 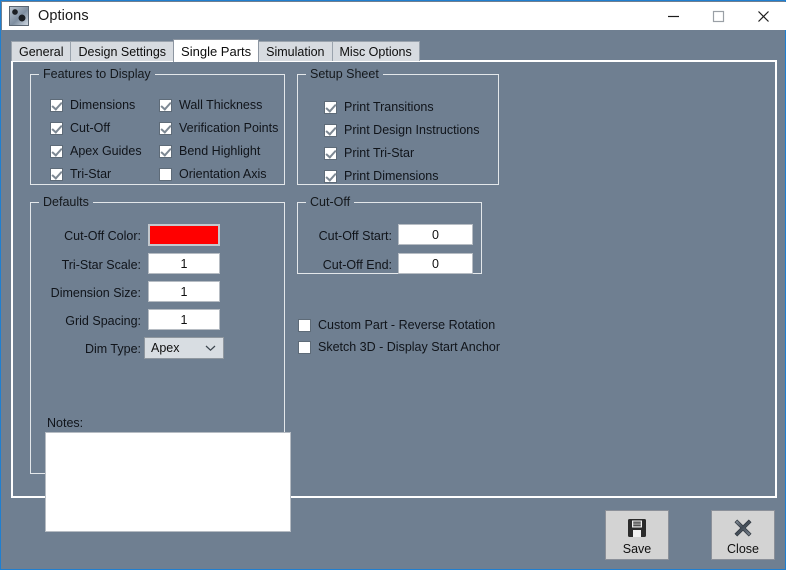 I want to click on checkbox-tri-star: Tri-Star, so click(x=80, y=174).